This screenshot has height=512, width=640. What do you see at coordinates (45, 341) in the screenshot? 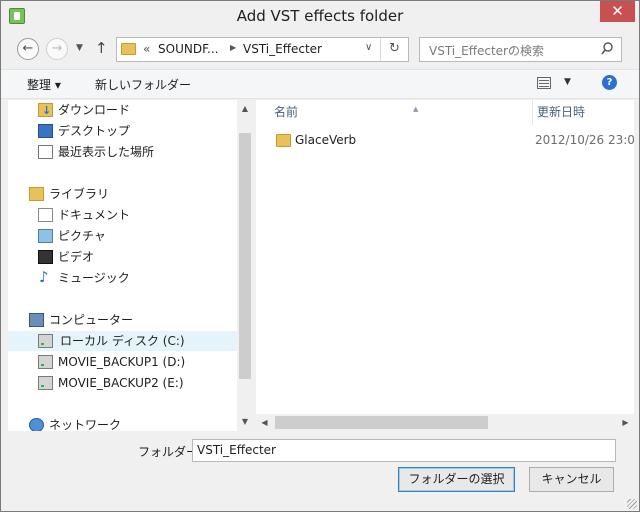
I see `local-disk-icon` at bounding box center [45, 341].